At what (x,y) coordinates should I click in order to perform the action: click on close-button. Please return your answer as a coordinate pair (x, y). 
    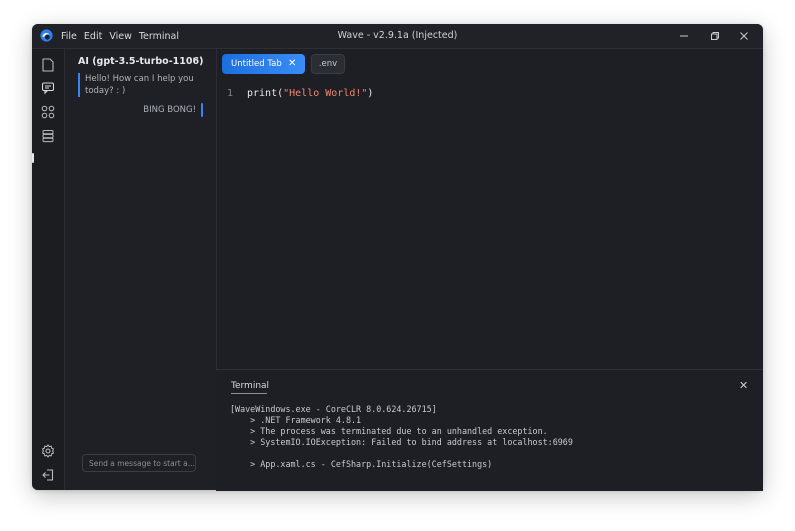
    Looking at the image, I should click on (744, 36).